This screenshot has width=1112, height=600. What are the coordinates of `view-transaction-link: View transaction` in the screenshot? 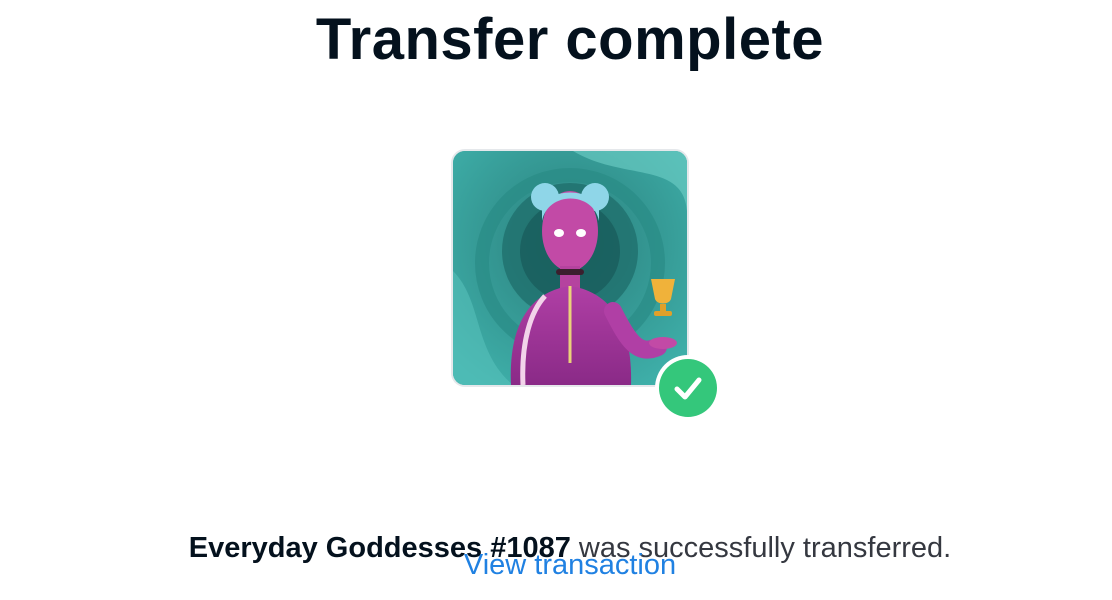 It's located at (556, 565).